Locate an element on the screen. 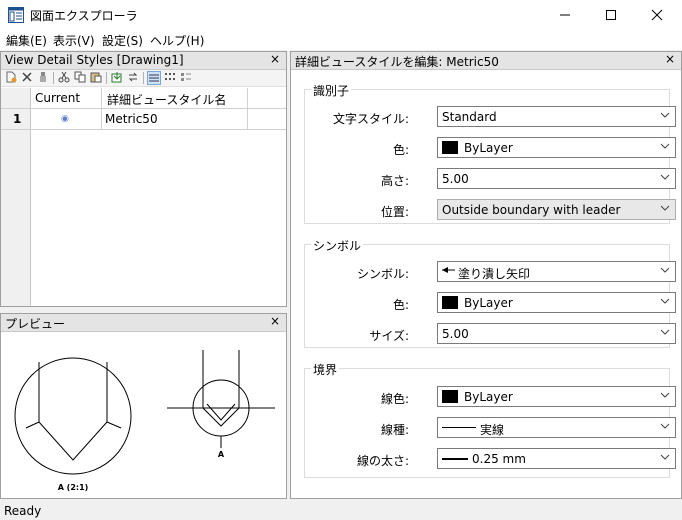 The width and height of the screenshot is (682, 520). line-color-label: 線色: is located at coordinates (394, 399).